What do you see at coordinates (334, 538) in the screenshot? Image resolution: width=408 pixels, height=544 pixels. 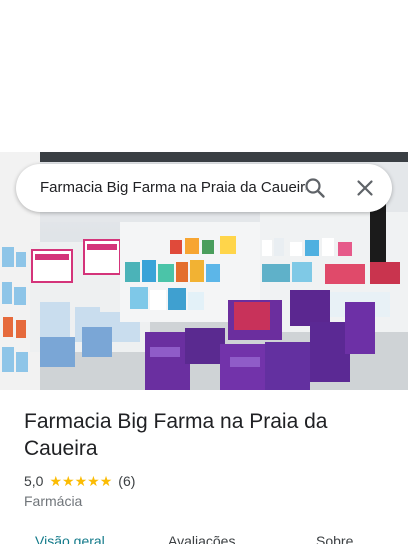 I see `tab-about: Sobre` at bounding box center [334, 538].